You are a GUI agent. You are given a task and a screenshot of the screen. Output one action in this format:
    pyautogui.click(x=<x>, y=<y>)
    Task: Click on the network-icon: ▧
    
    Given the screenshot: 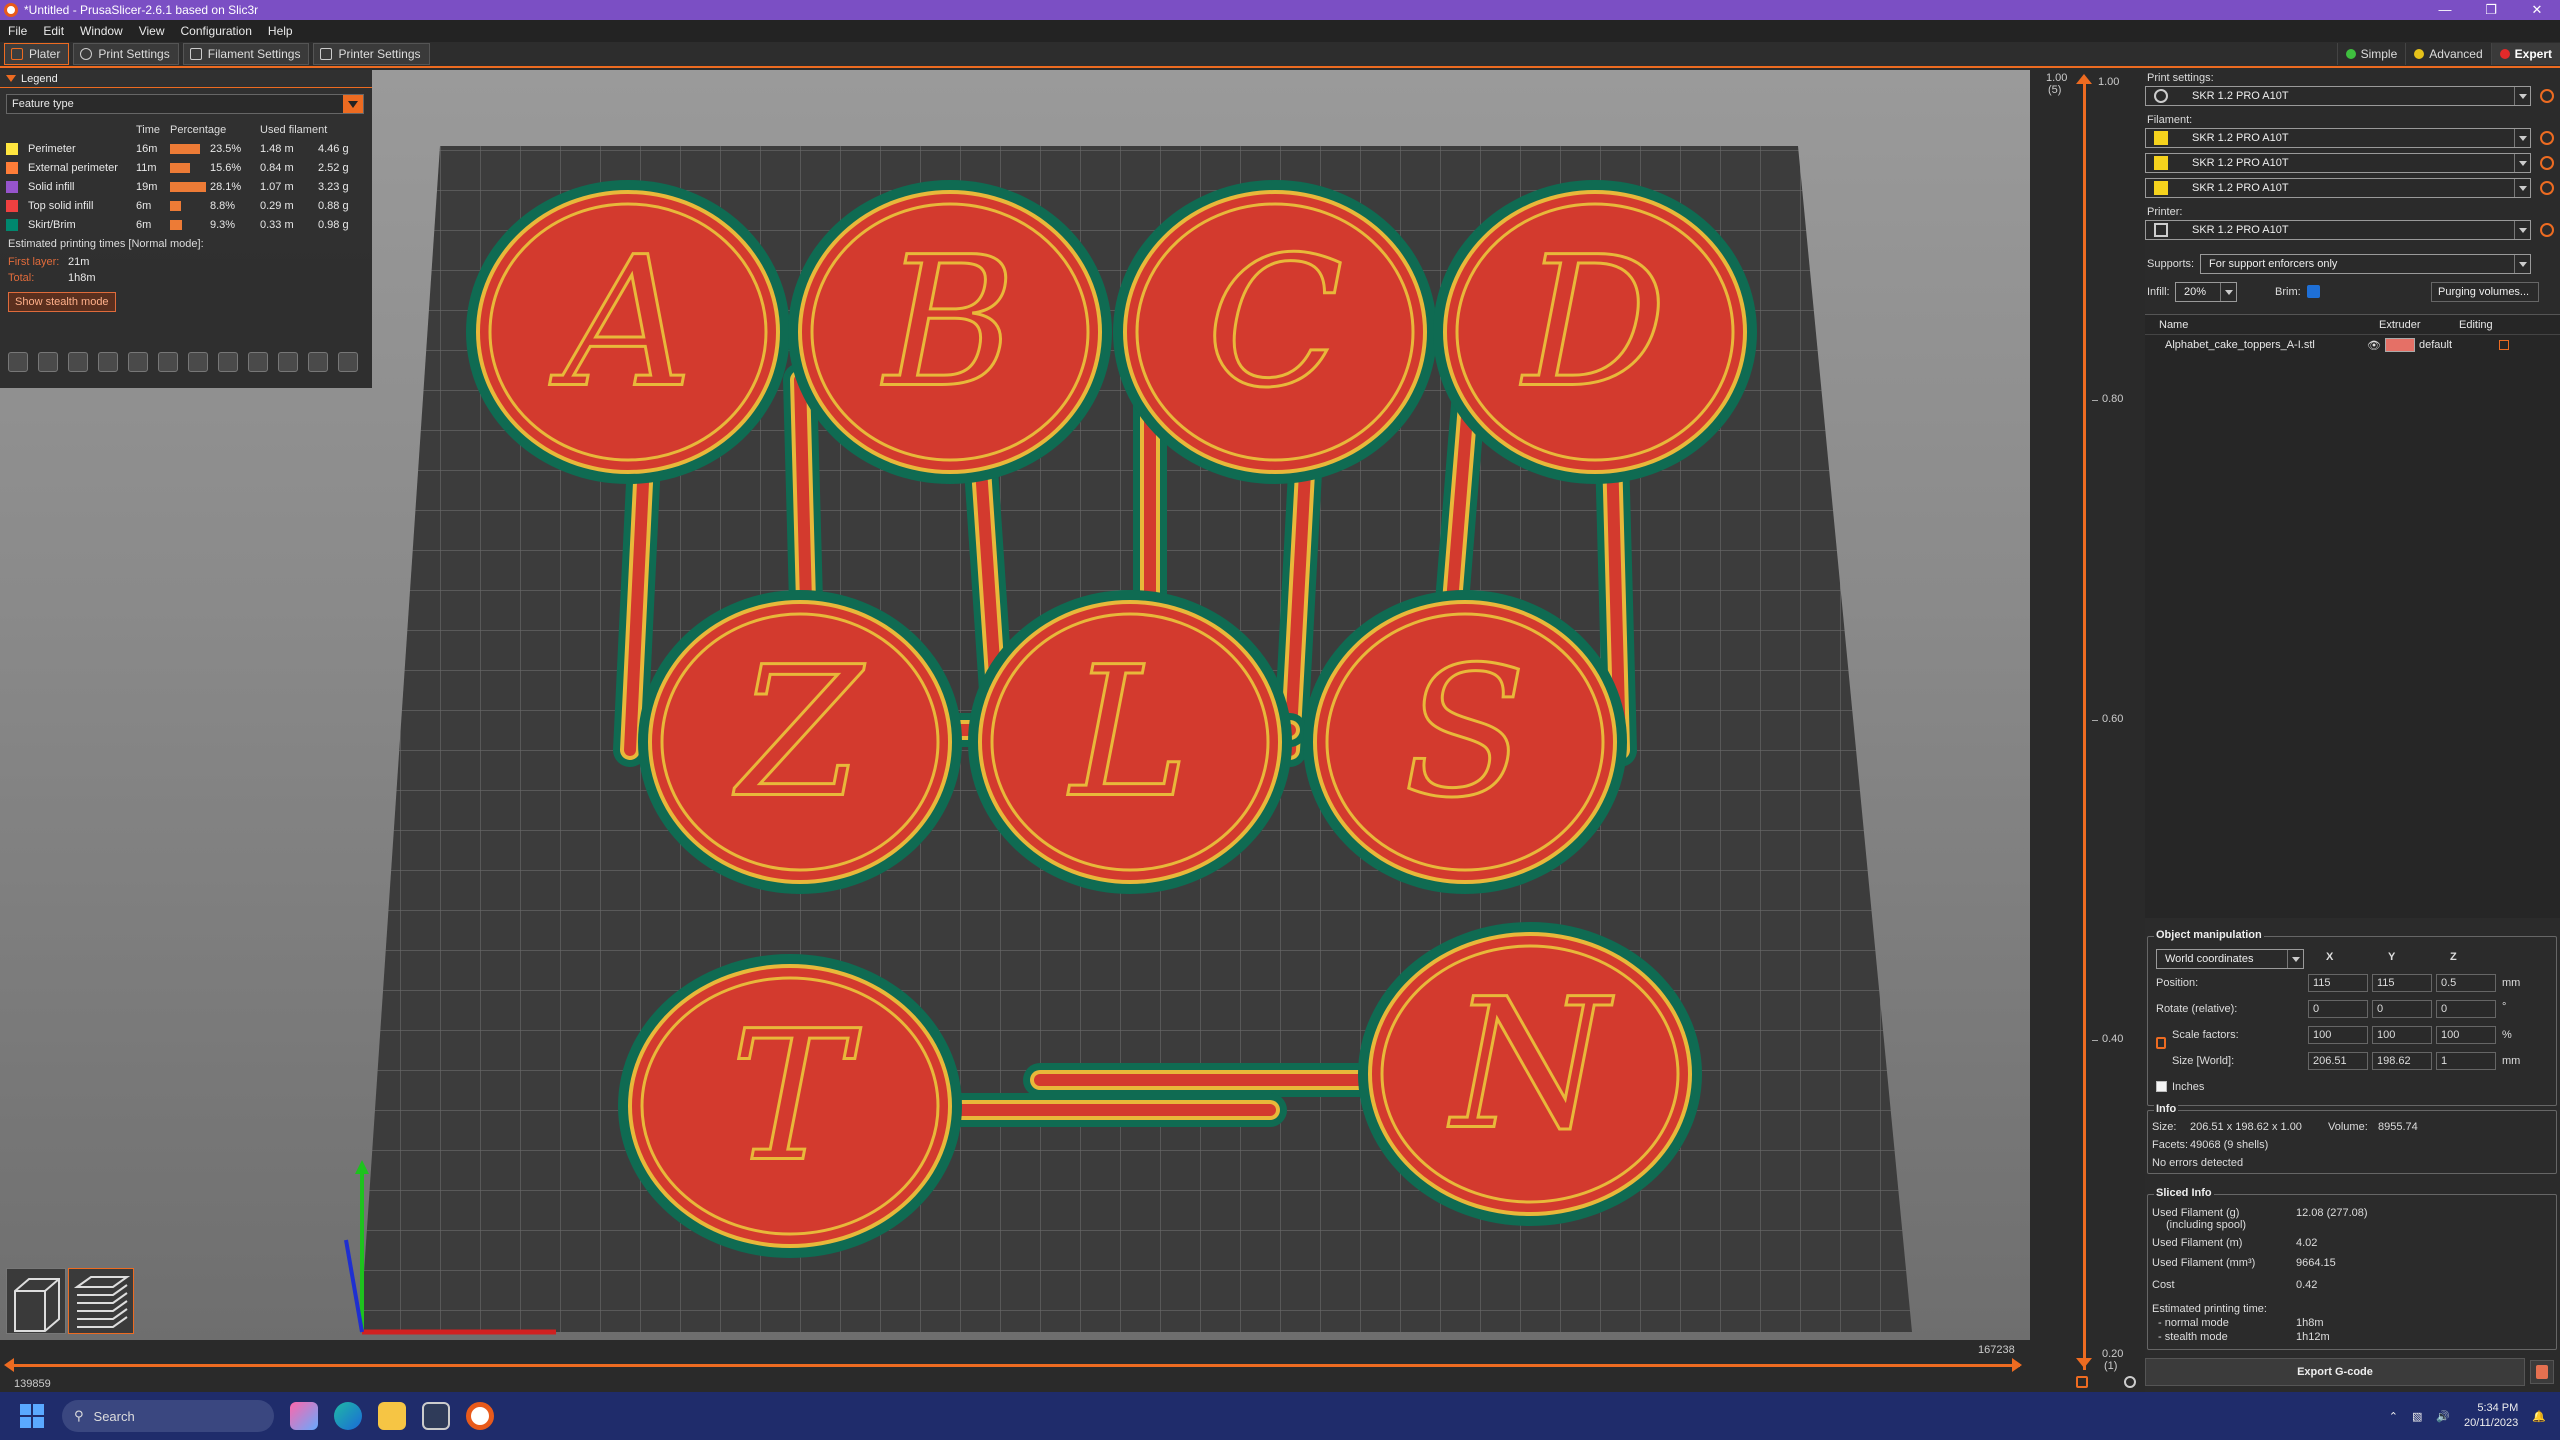 What is the action you would take?
    pyautogui.click(x=2417, y=1416)
    